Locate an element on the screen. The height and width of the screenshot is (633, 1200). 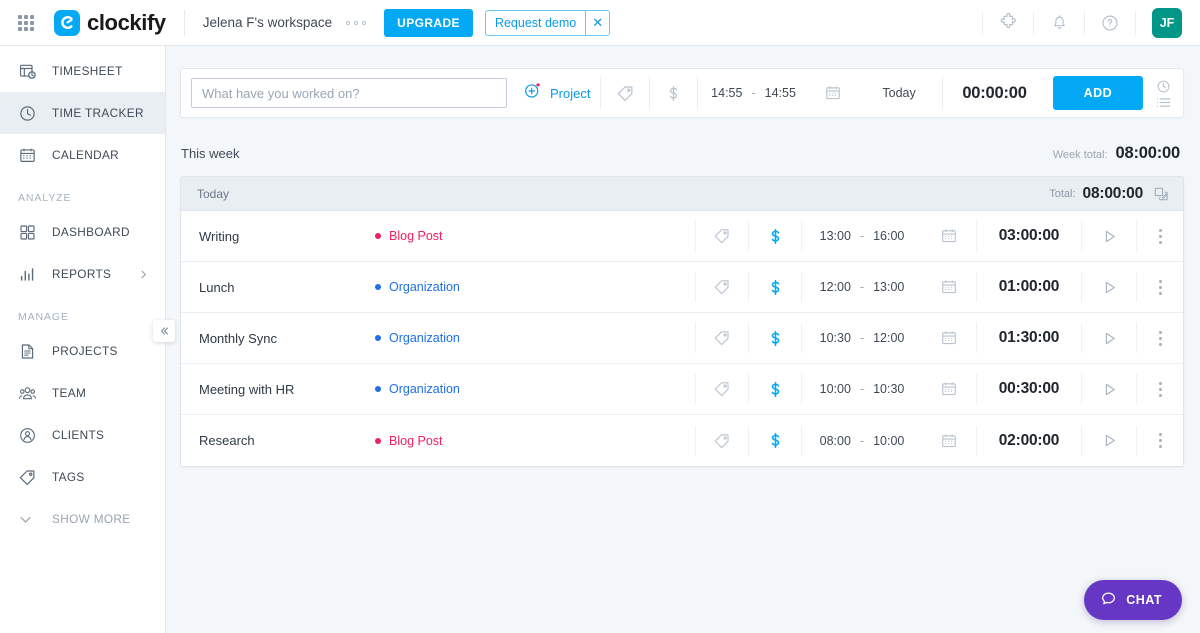
close-icon: ✕ is located at coordinates (597, 22).